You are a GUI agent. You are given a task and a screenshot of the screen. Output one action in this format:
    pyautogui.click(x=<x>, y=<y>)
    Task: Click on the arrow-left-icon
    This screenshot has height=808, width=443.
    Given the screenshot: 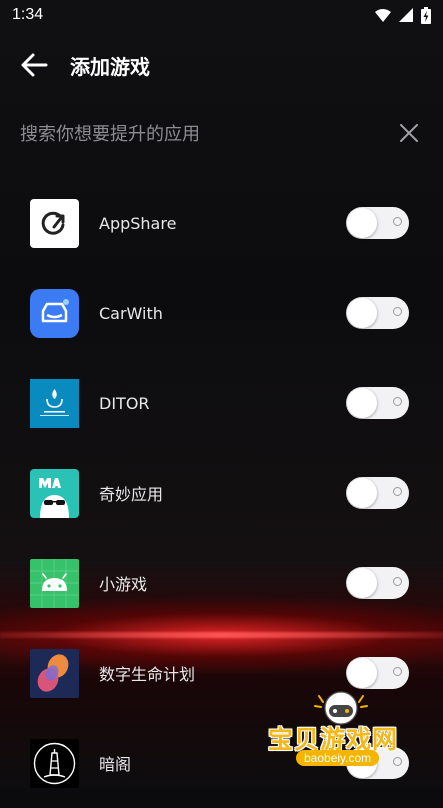 What is the action you would take?
    pyautogui.click(x=34, y=65)
    